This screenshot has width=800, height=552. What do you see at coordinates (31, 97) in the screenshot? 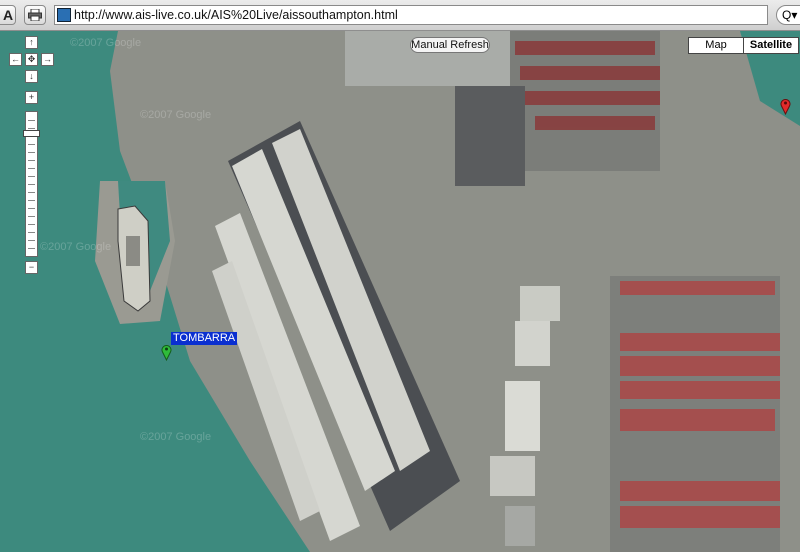
I see `zoom-in-button: +` at bounding box center [31, 97].